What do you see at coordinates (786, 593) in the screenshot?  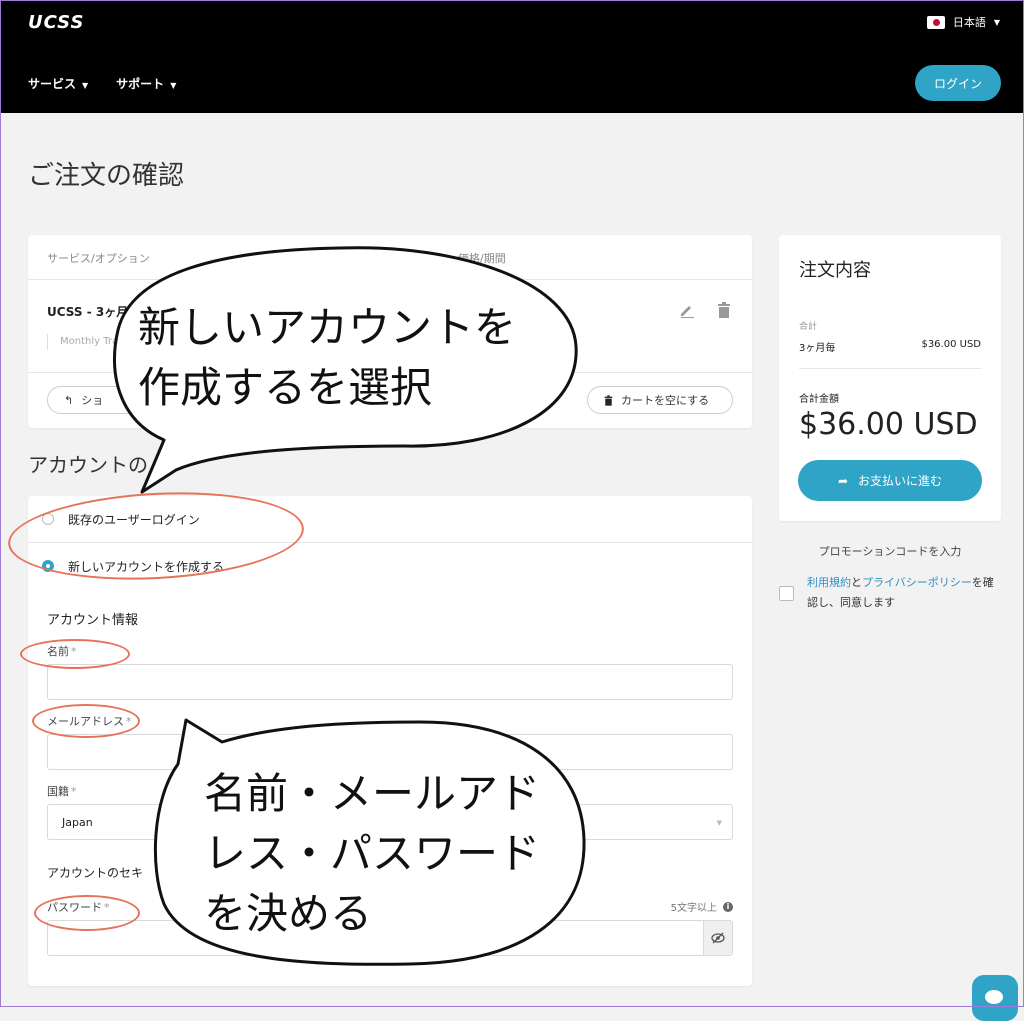 I see `terms-checkbox` at bounding box center [786, 593].